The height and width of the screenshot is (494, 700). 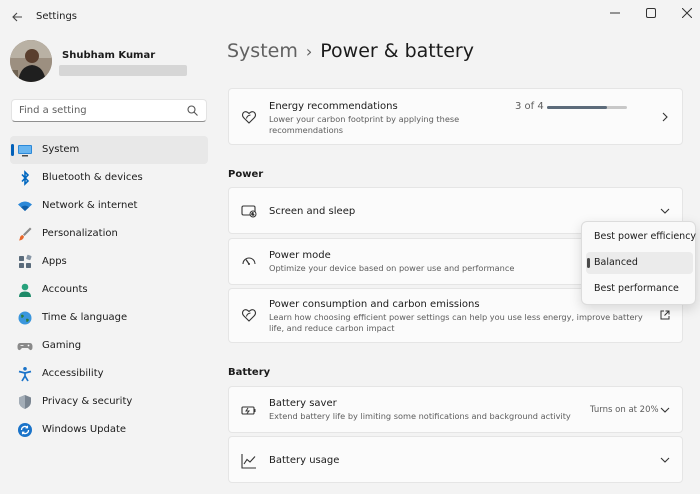 What do you see at coordinates (333, 106) in the screenshot?
I see `energy-title: Energy recommendations` at bounding box center [333, 106].